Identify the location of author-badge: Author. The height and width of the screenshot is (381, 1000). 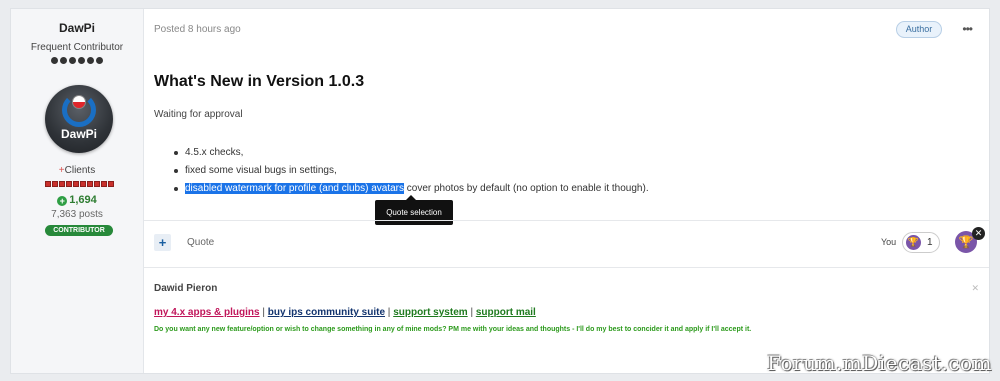
(919, 29).